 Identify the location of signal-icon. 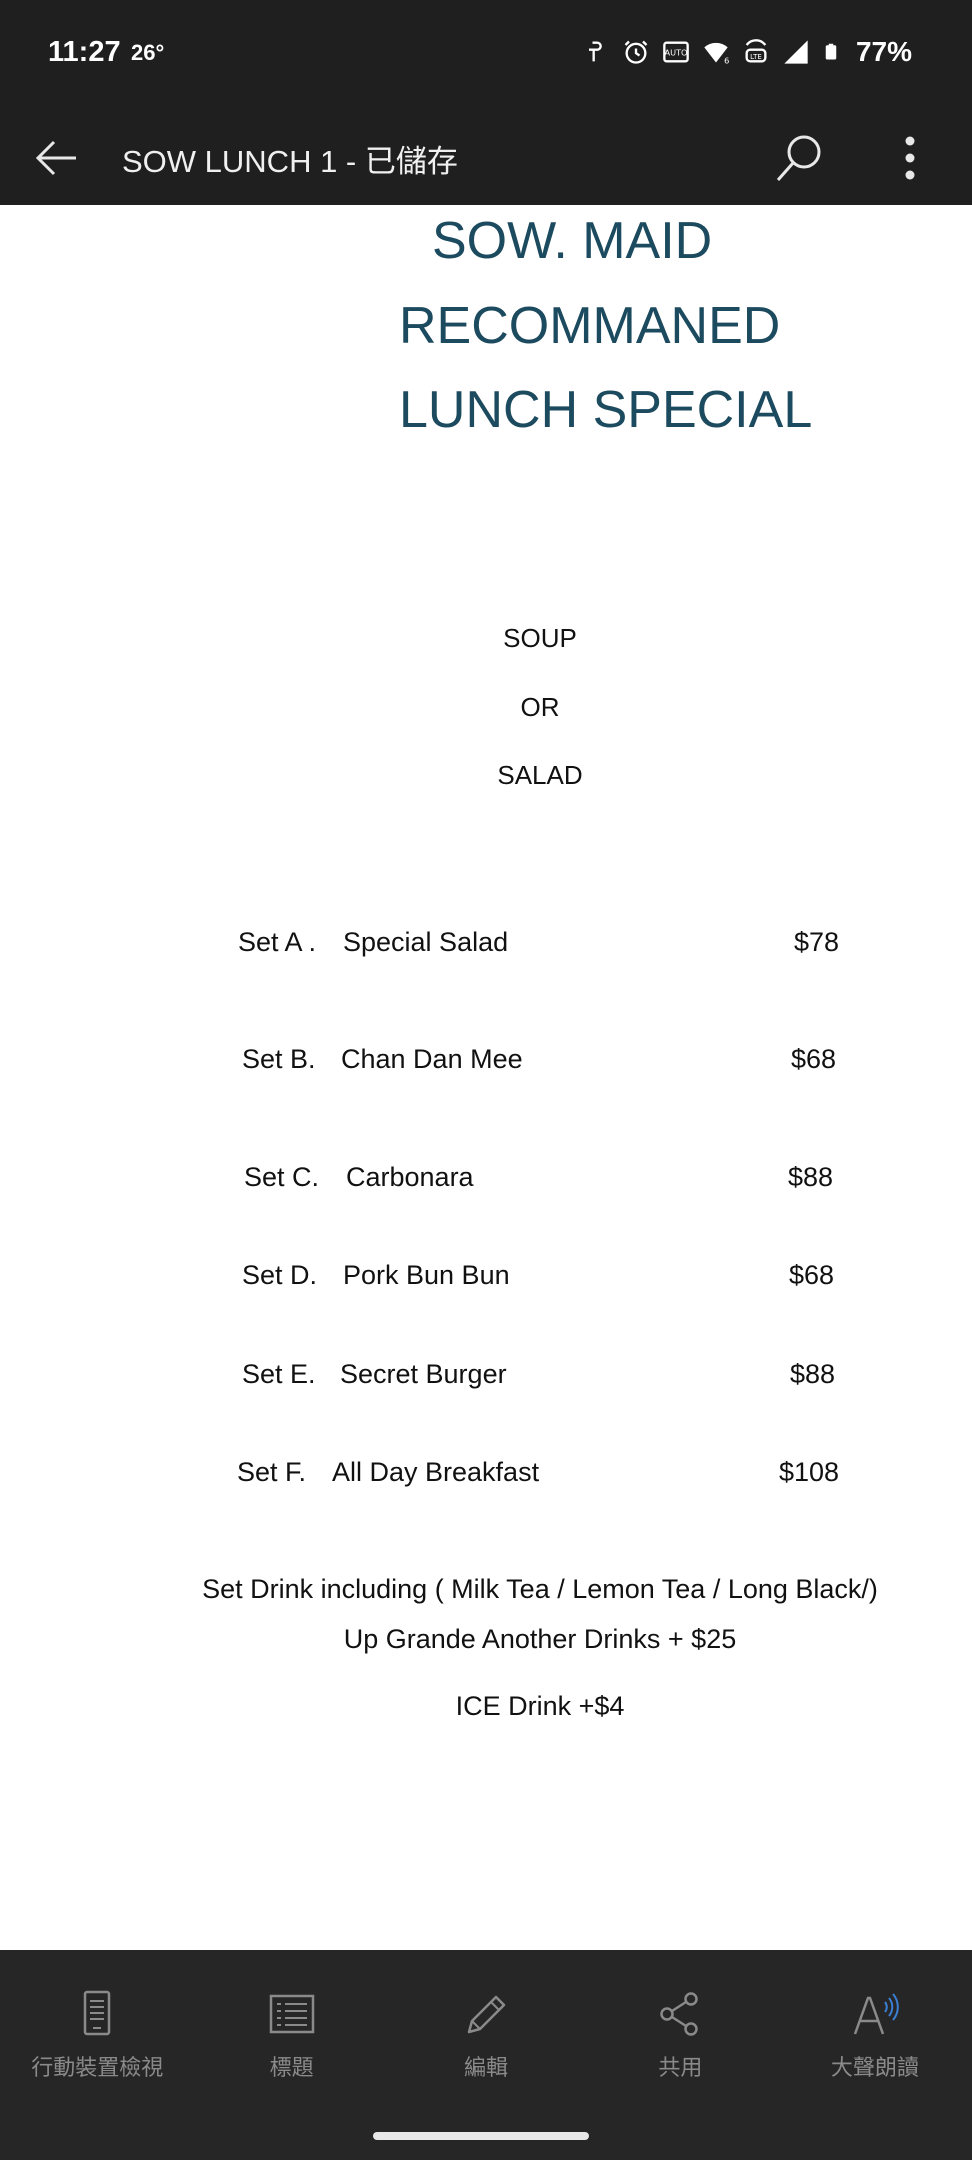
(796, 52).